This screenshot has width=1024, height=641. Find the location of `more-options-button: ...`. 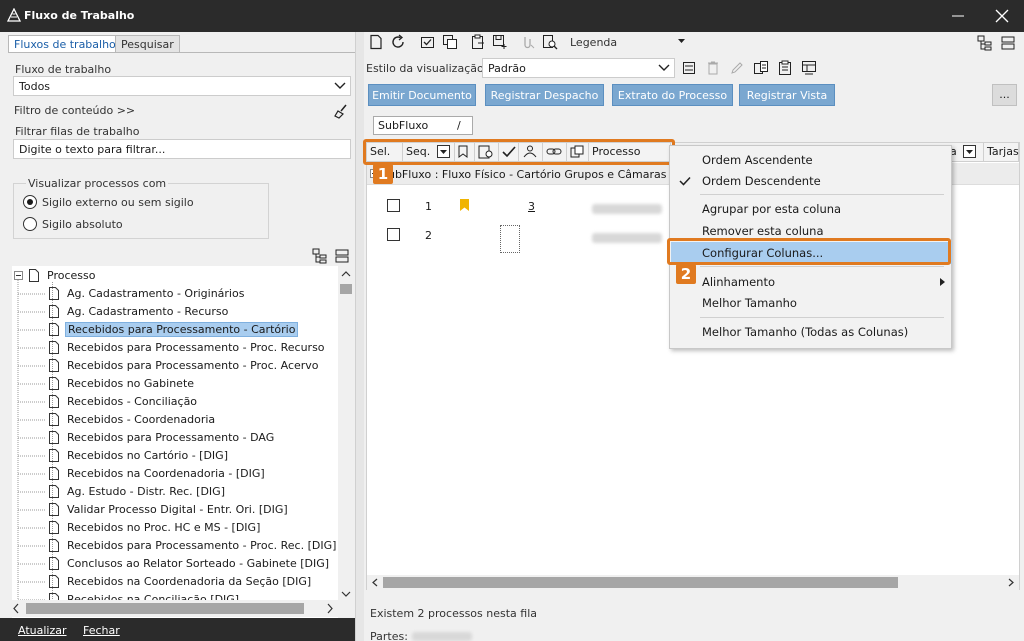

more-options-button: ... is located at coordinates (1004, 95).